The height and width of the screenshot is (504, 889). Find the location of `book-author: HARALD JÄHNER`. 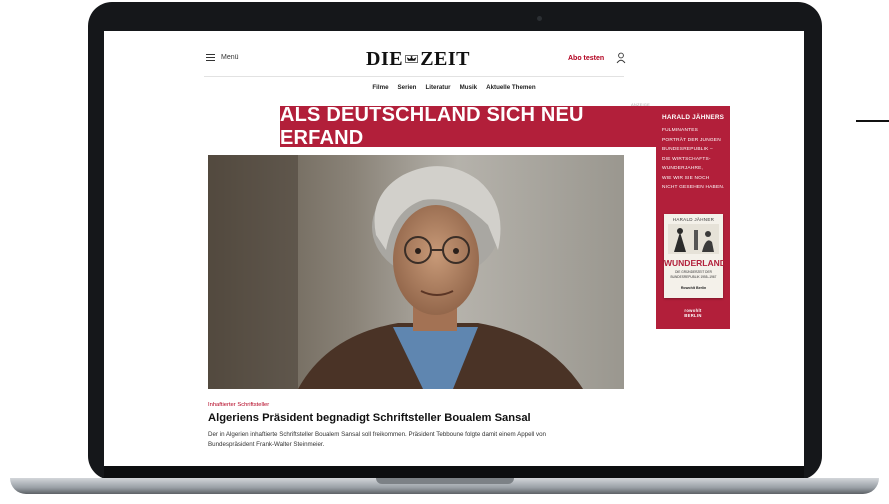

book-author: HARALD JÄHNER is located at coordinates (693, 219).